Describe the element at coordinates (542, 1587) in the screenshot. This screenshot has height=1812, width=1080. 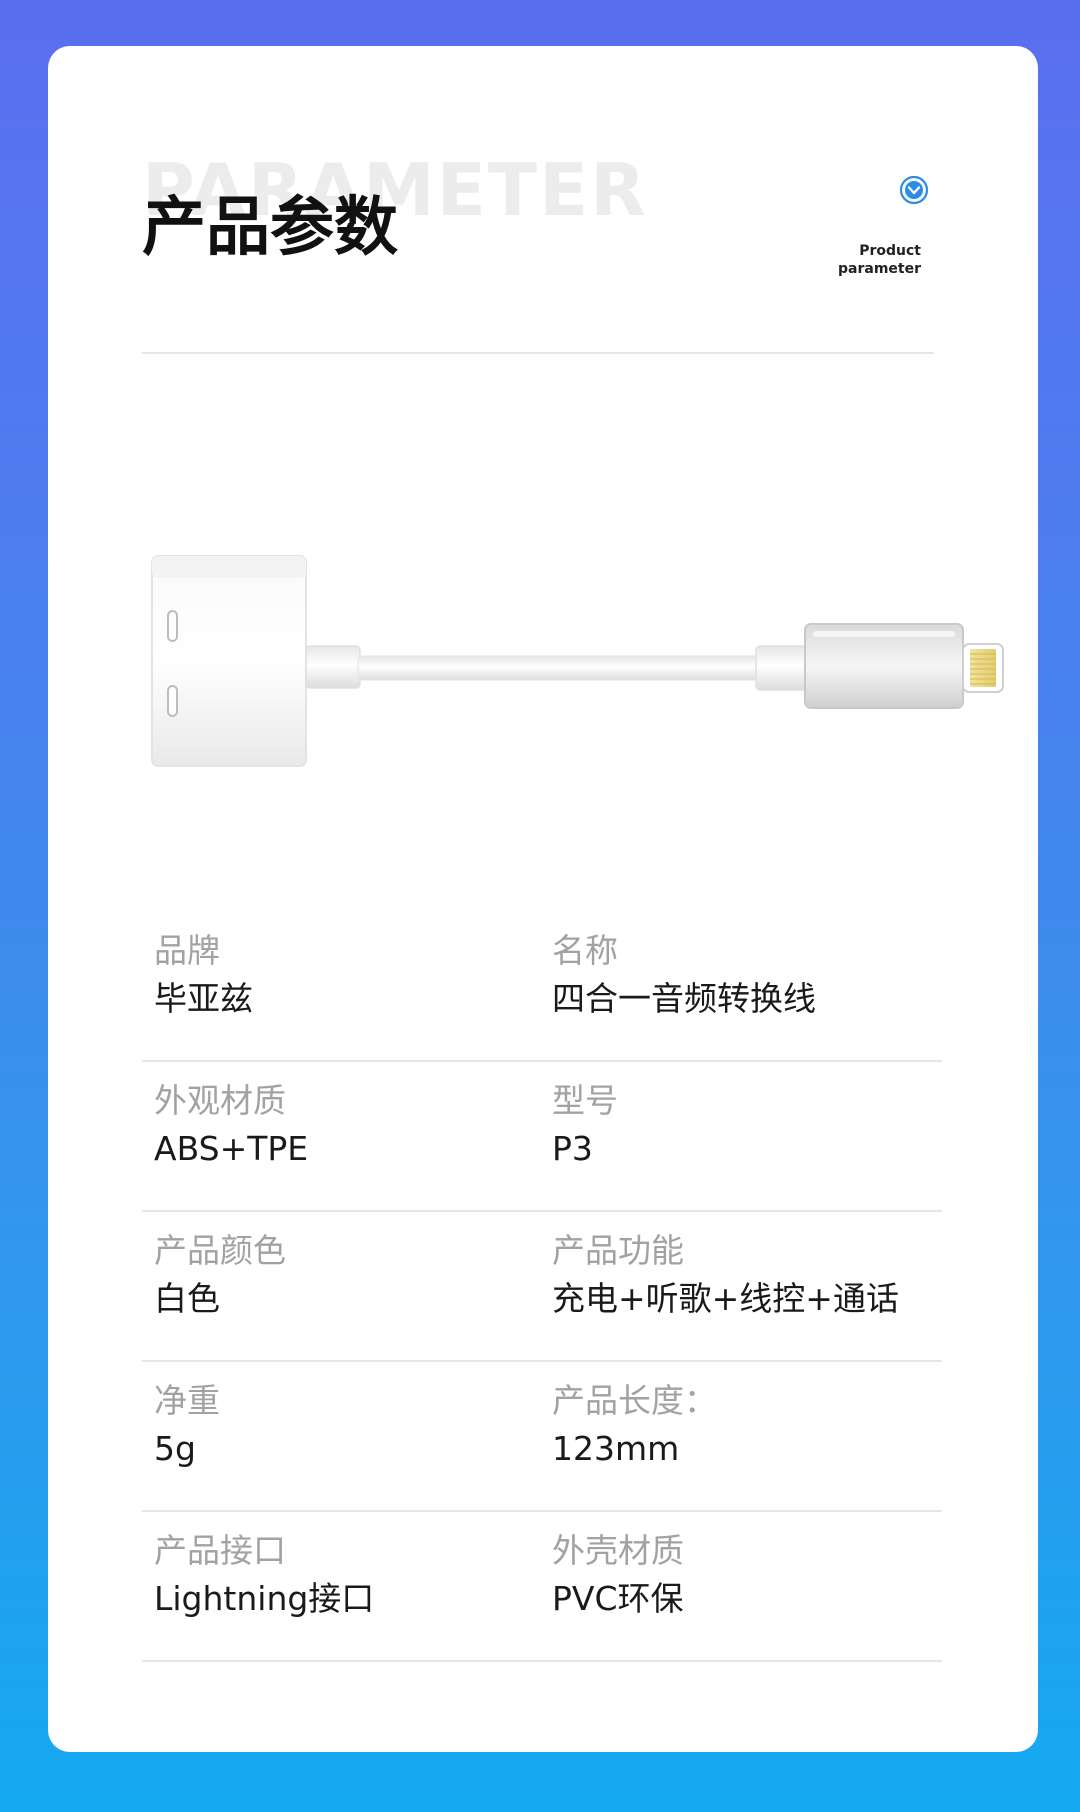
I see `spec-row: 产品接口 Lightning接口 外壳材质 PVC环保` at that location.